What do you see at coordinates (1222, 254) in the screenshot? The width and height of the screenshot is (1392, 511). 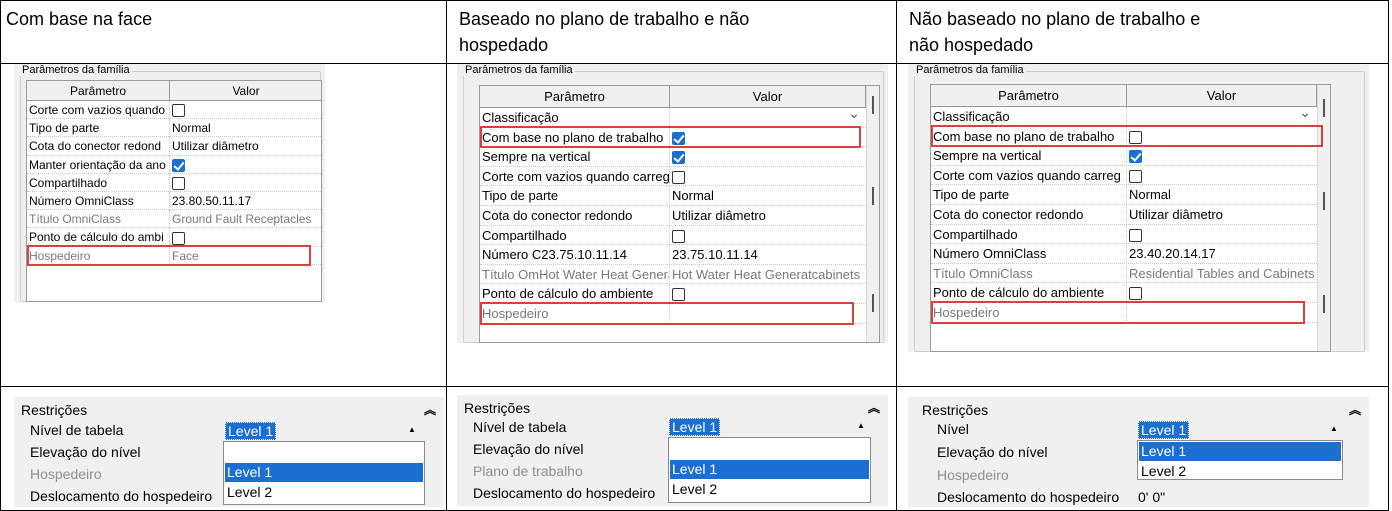 I see `parameter-value: 23.40.20.14.17` at bounding box center [1222, 254].